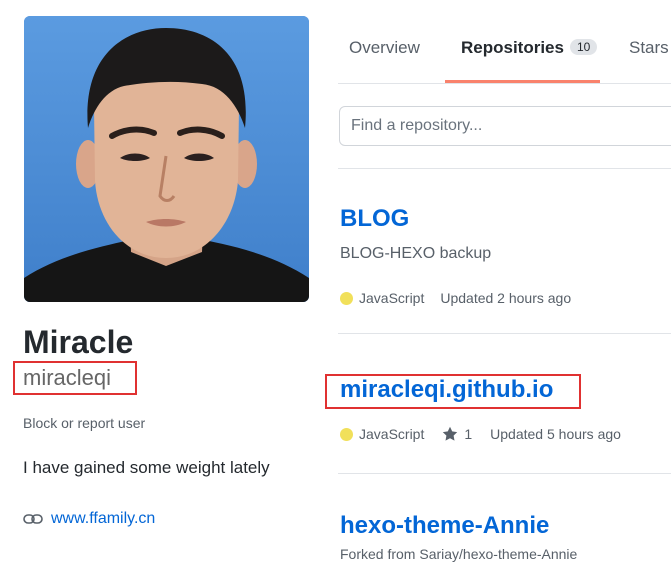 This screenshot has height=562, width=671. Describe the element at coordinates (146, 467) in the screenshot. I see `profile-bio: I have gained some weight lately` at that location.